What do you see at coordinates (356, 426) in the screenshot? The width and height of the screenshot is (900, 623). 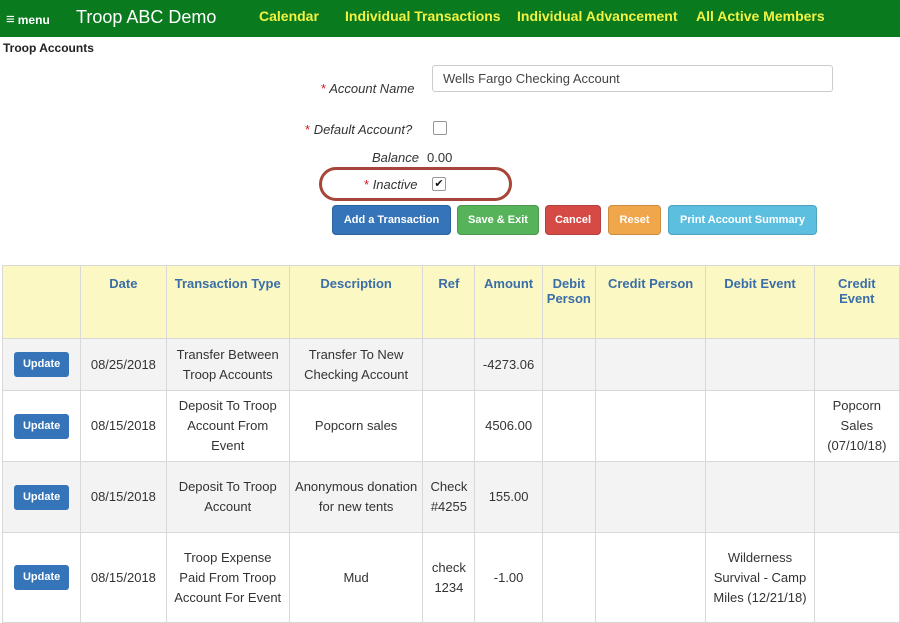 I see `description-cell: Popcorn sales` at bounding box center [356, 426].